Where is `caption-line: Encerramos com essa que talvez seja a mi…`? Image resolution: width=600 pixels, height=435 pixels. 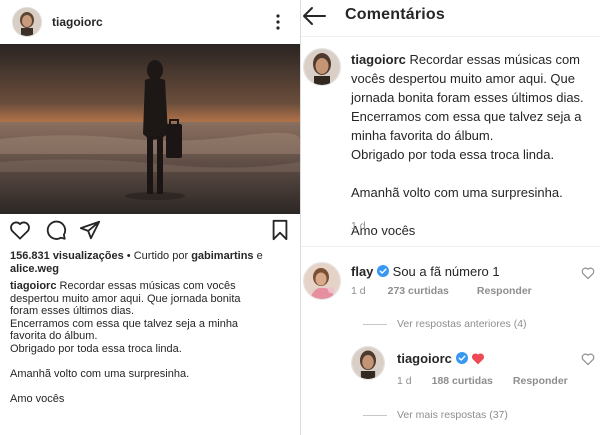 caption-line: Encerramos com essa que talvez seja a mi… is located at coordinates (124, 323).